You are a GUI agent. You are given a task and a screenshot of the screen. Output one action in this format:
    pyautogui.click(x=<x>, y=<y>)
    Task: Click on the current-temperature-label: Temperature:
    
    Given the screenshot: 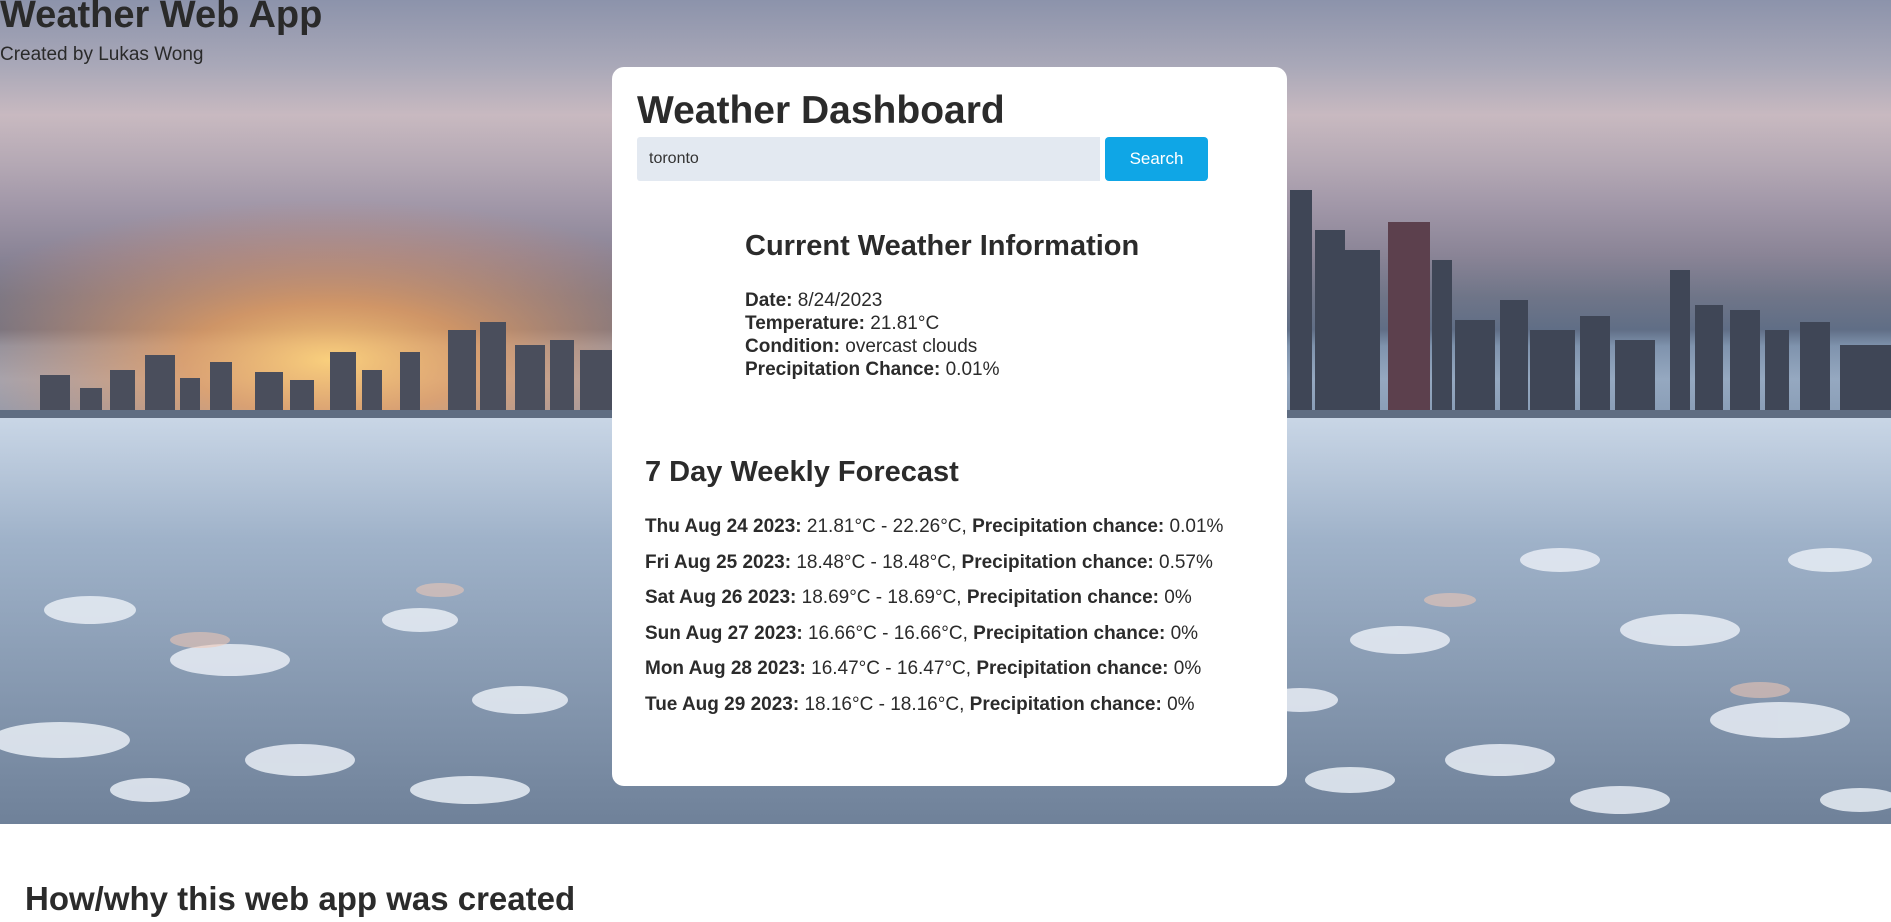 What is the action you would take?
    pyautogui.click(x=805, y=323)
    